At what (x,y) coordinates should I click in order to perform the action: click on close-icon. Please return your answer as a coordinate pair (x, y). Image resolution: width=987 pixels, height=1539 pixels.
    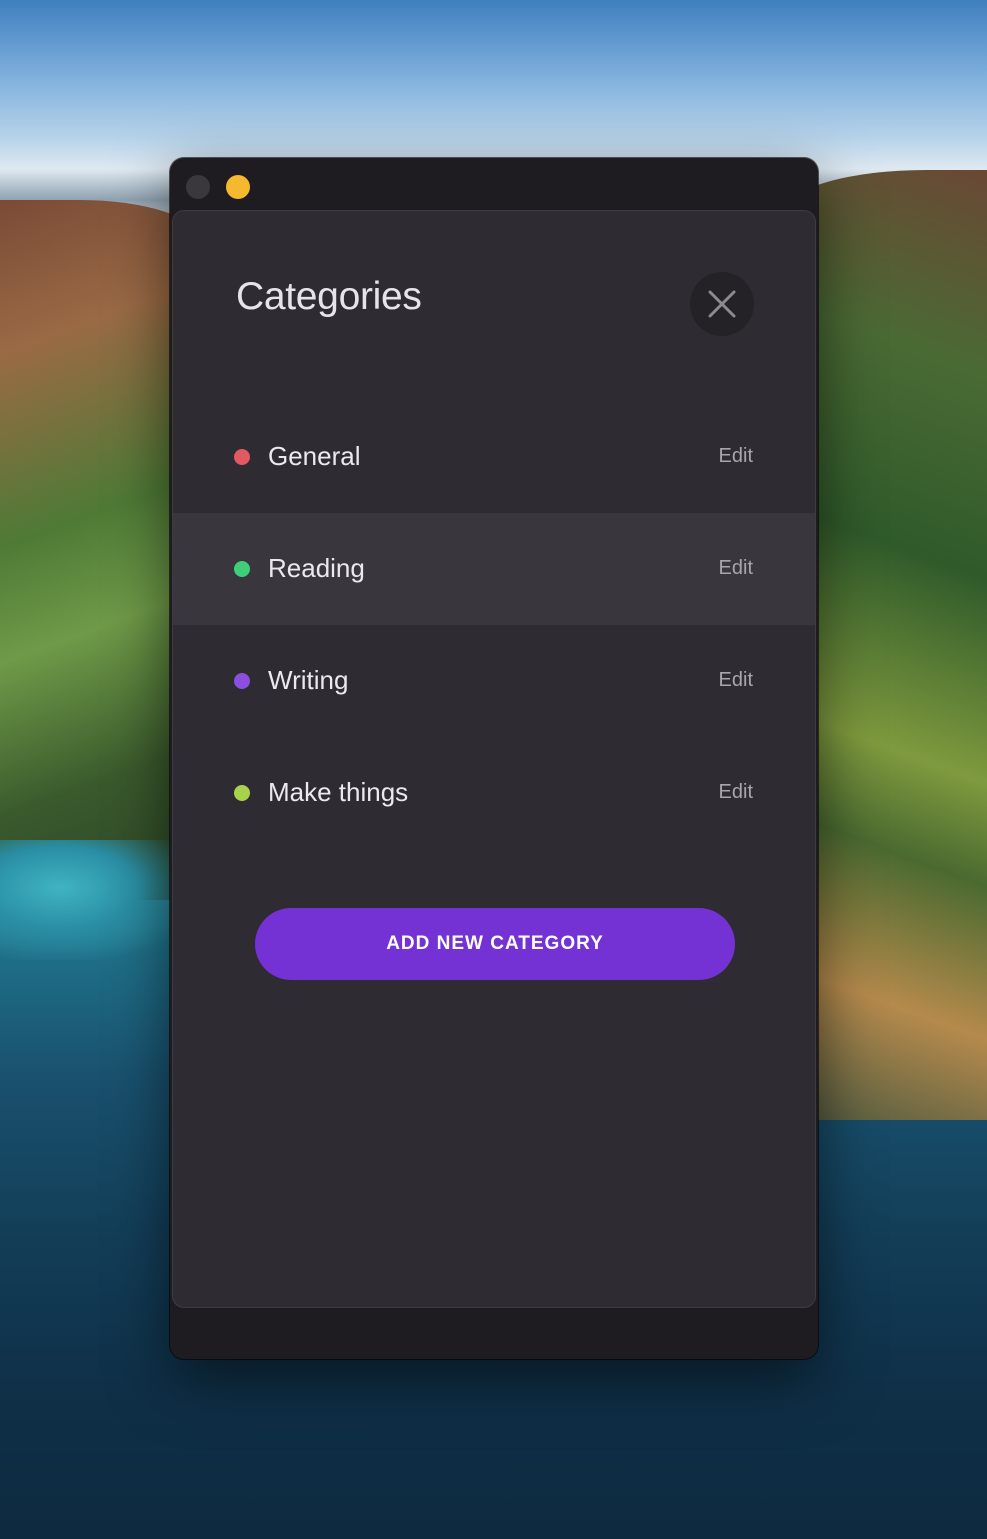
    Looking at the image, I should click on (722, 304).